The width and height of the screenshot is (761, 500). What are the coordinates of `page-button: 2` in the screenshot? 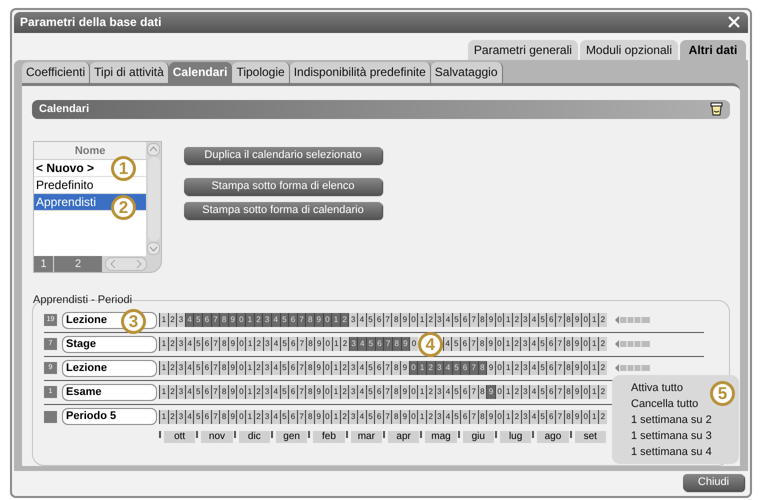 It's located at (78, 264).